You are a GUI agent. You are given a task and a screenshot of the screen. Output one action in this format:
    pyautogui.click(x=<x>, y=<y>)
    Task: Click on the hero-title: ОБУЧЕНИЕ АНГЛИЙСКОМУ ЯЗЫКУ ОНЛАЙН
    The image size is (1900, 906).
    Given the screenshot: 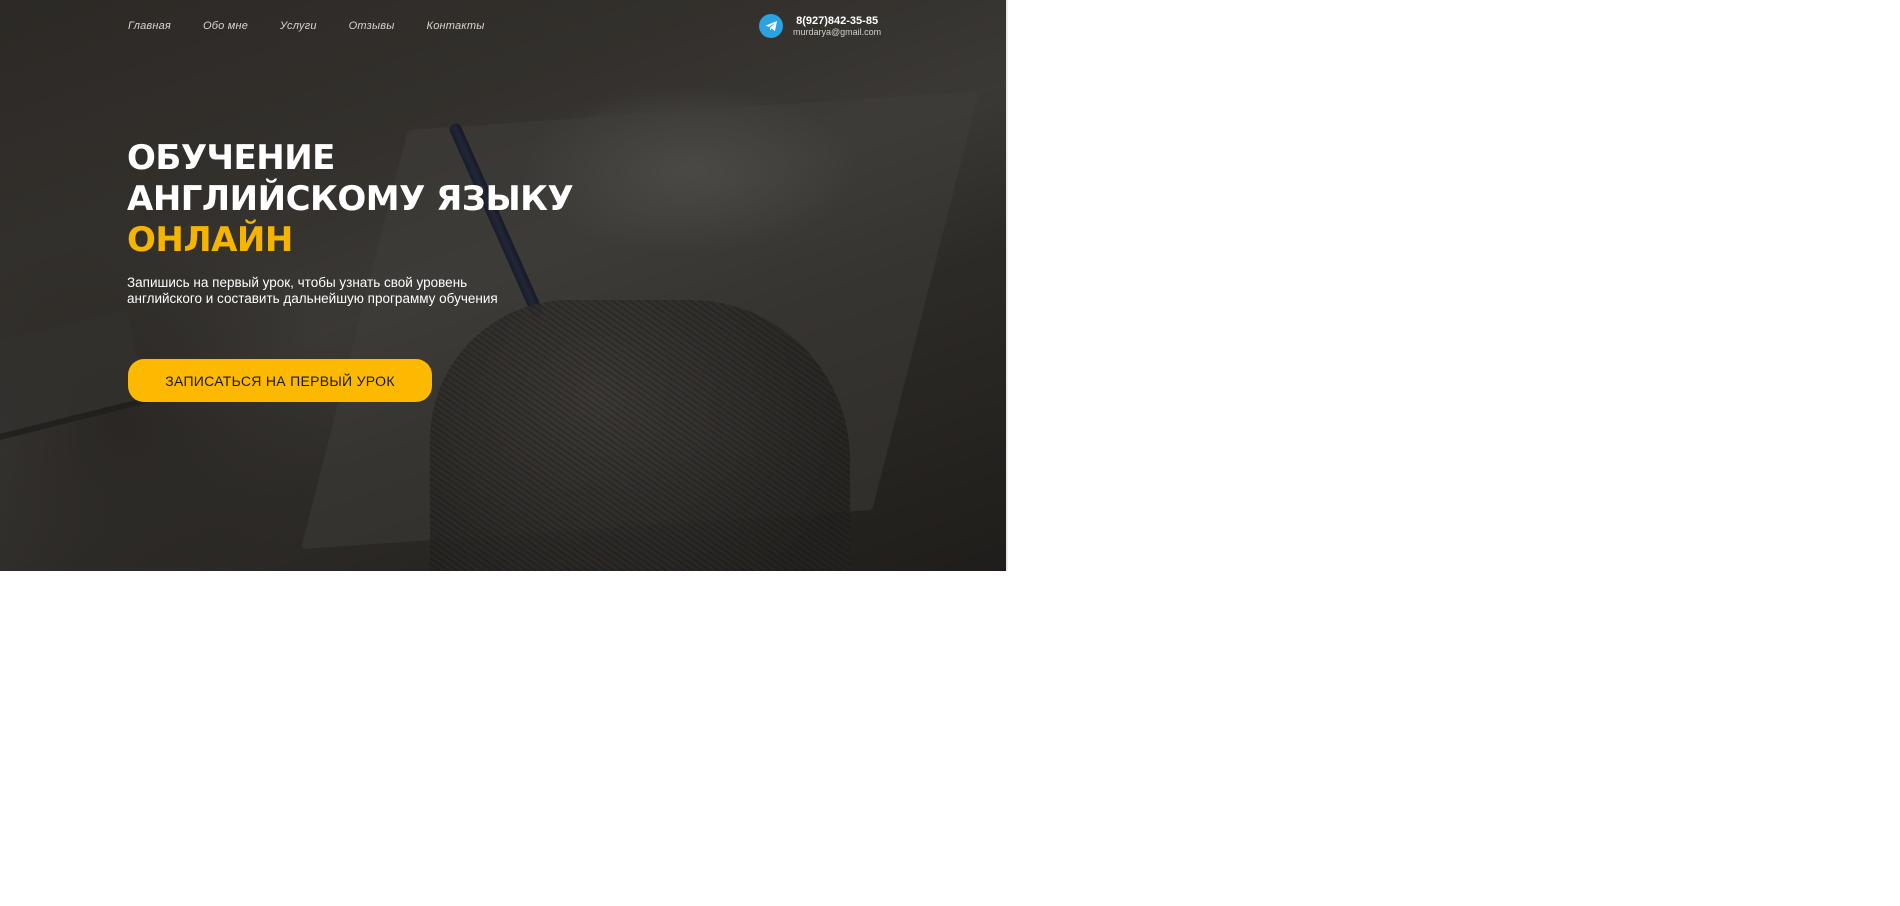 What is the action you would take?
    pyautogui.click(x=350, y=199)
    